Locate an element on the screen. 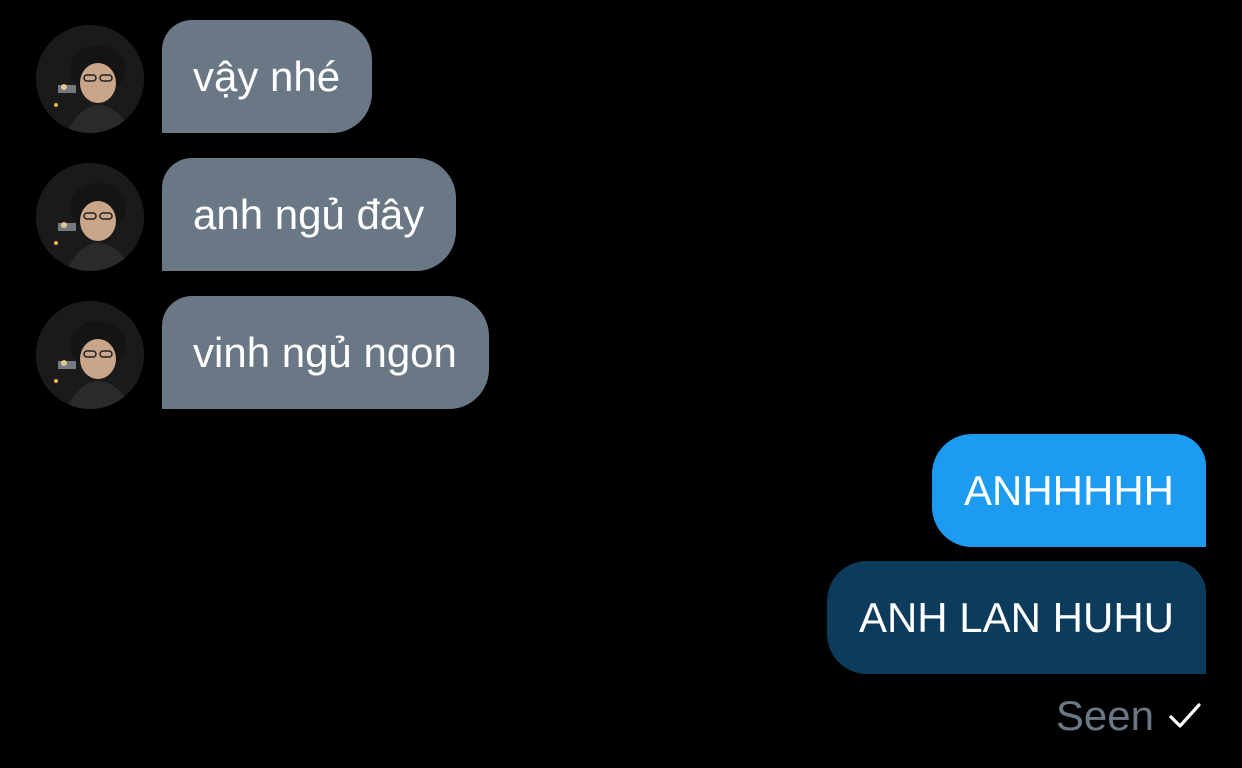  outgoing-message-bubble: ANH LAN HUHU is located at coordinates (1016, 617).